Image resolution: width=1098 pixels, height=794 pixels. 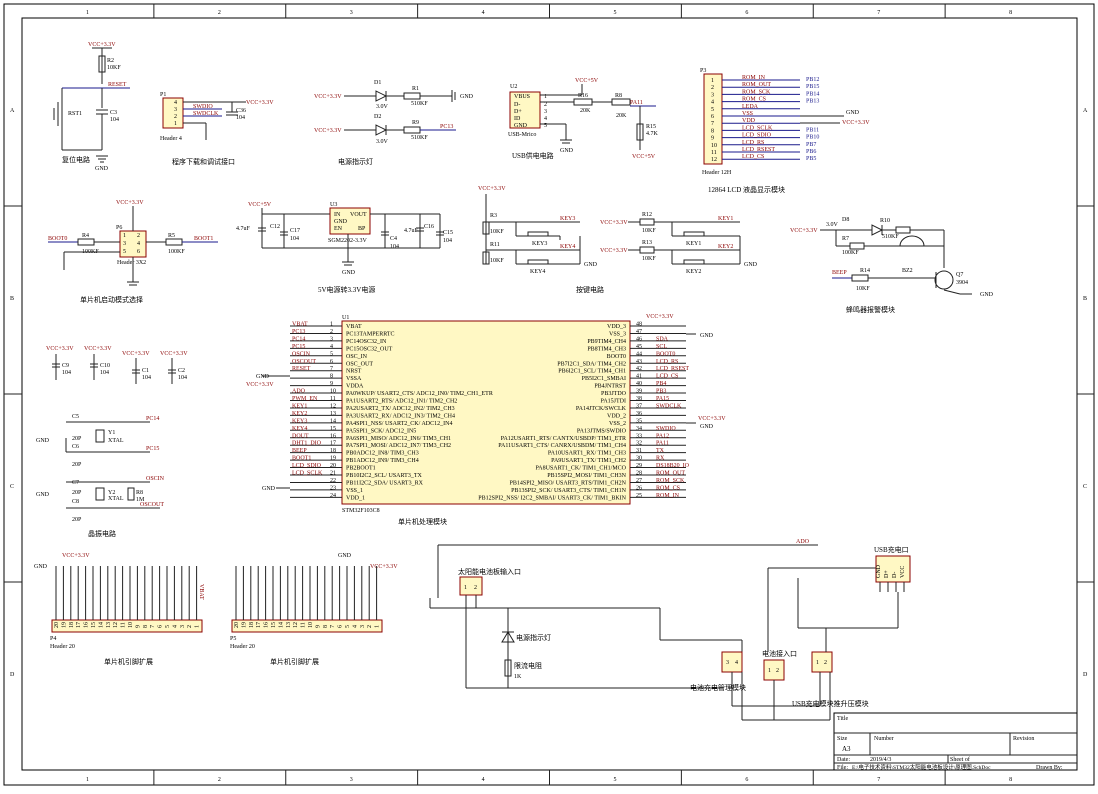 I want to click on lcd-pin-number: 4, so click(x=712, y=103).